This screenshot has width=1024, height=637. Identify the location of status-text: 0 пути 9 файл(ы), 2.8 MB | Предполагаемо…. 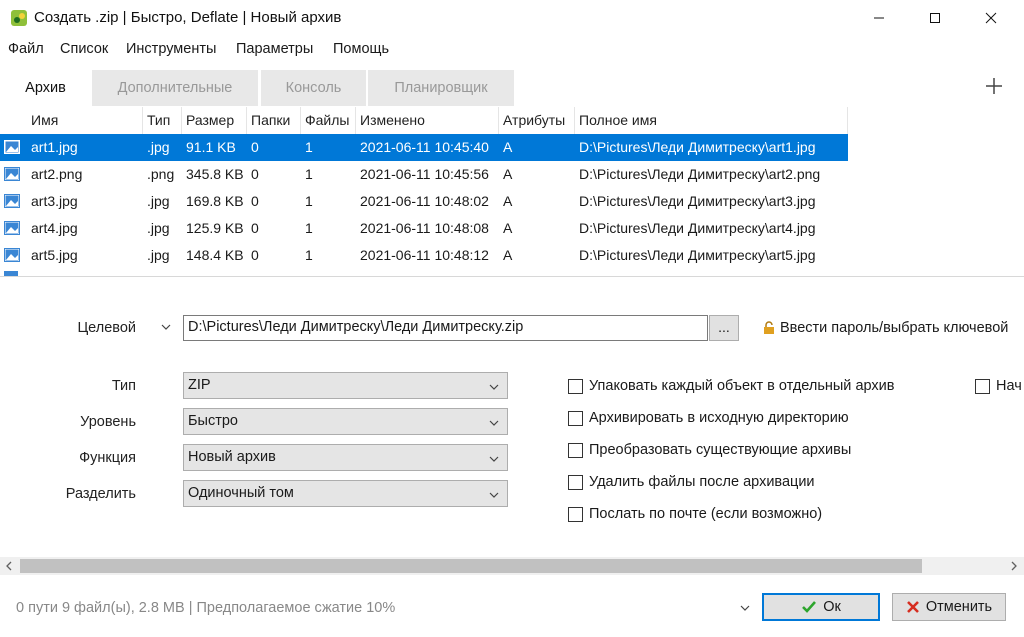
(206, 608).